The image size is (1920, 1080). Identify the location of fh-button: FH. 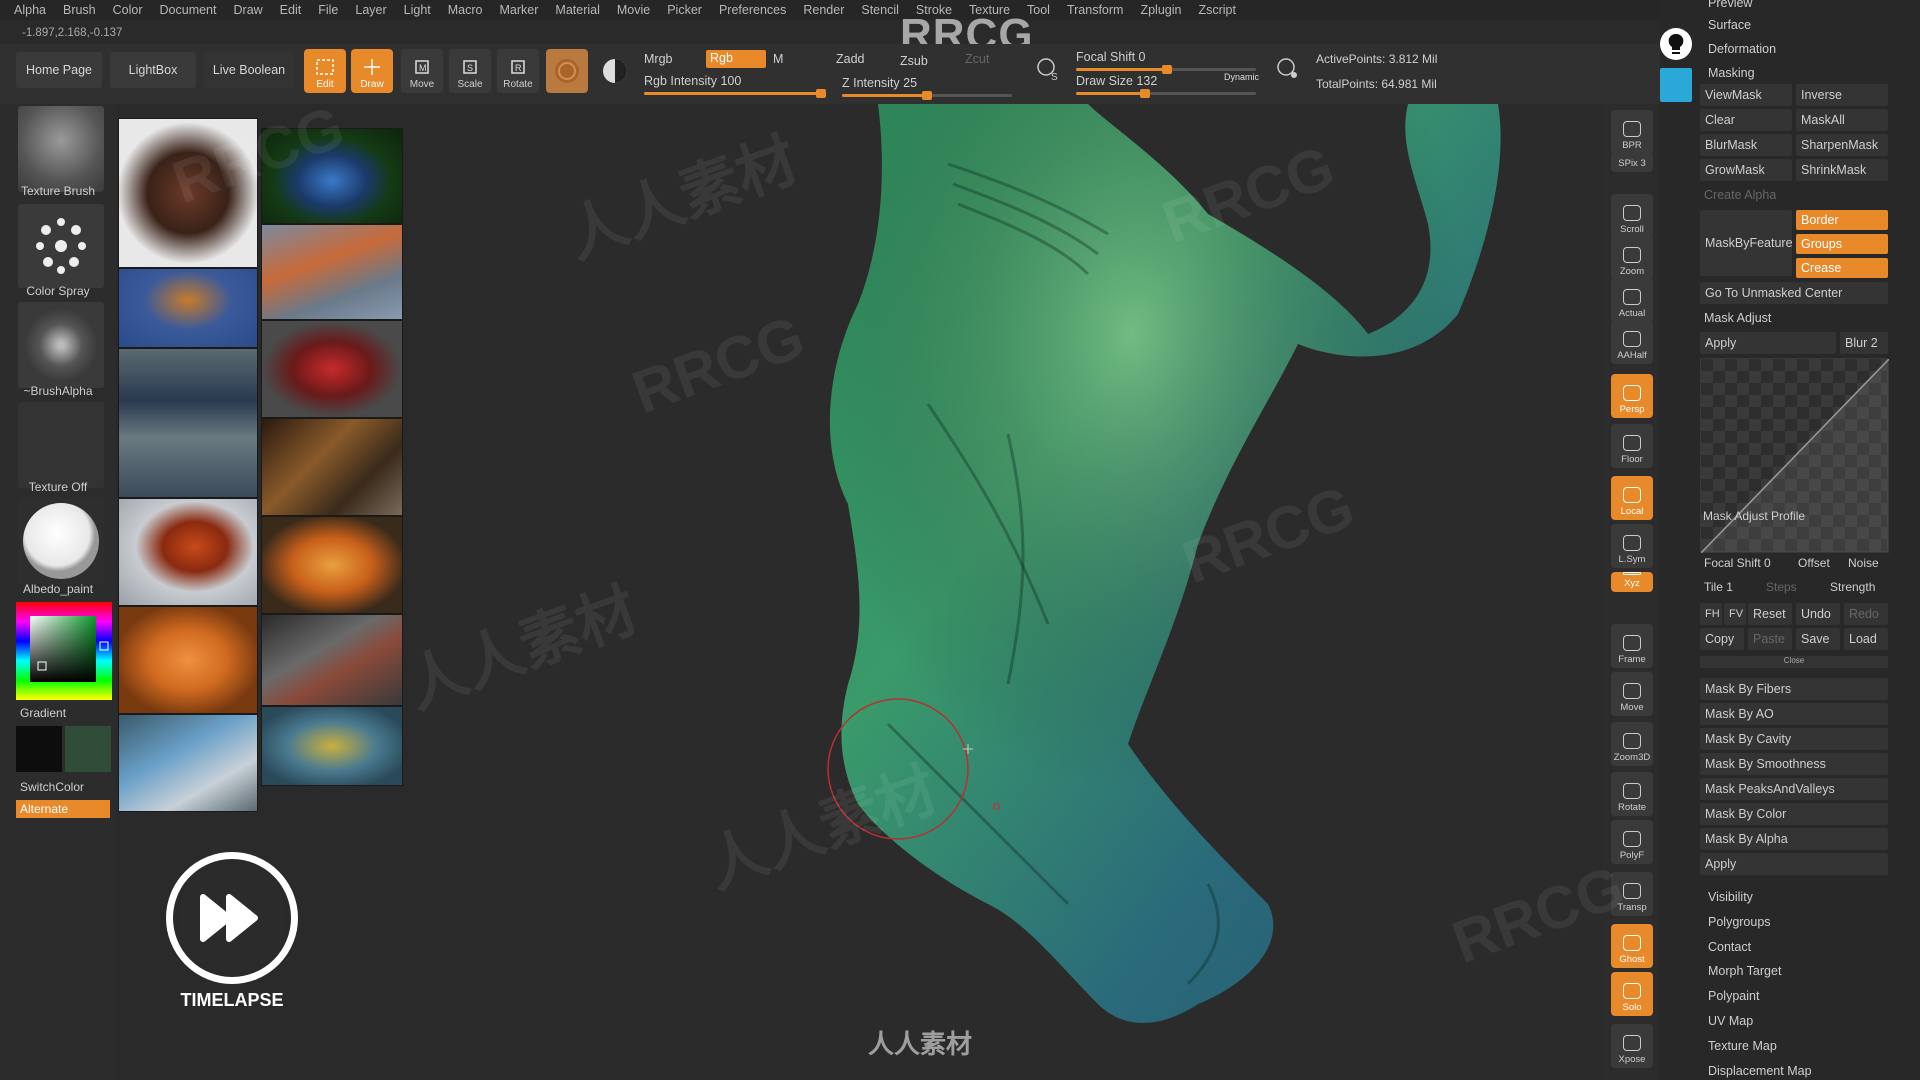
(1711, 614).